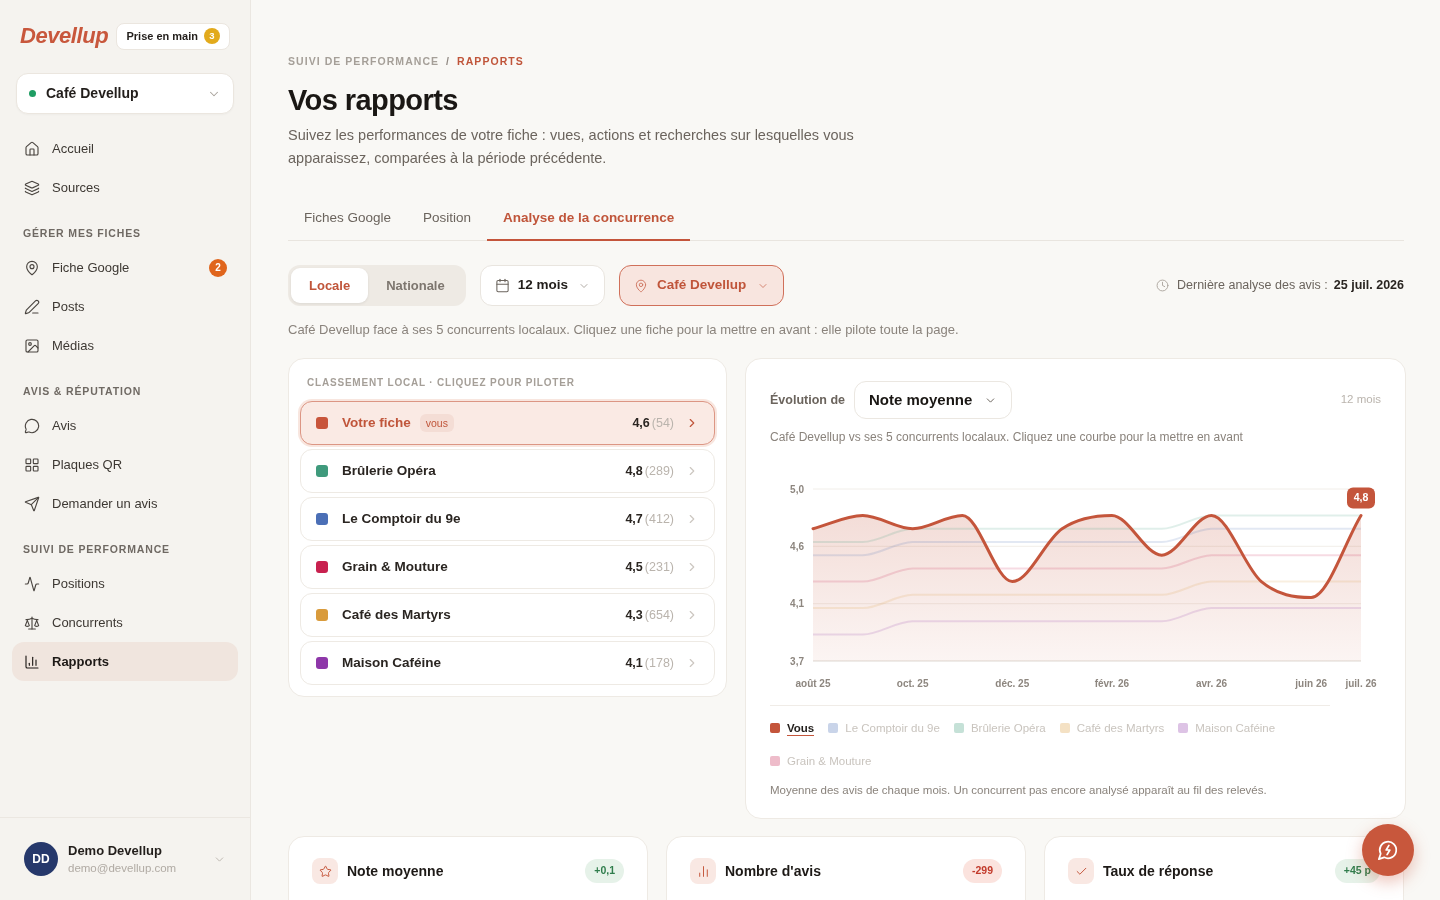 The width and height of the screenshot is (1440, 900). Describe the element at coordinates (792, 728) in the screenshot. I see `legend-item: Vous` at that location.